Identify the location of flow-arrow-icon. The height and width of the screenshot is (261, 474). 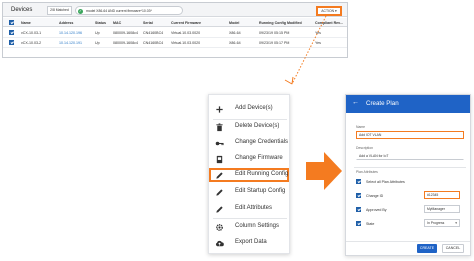
(324, 171).